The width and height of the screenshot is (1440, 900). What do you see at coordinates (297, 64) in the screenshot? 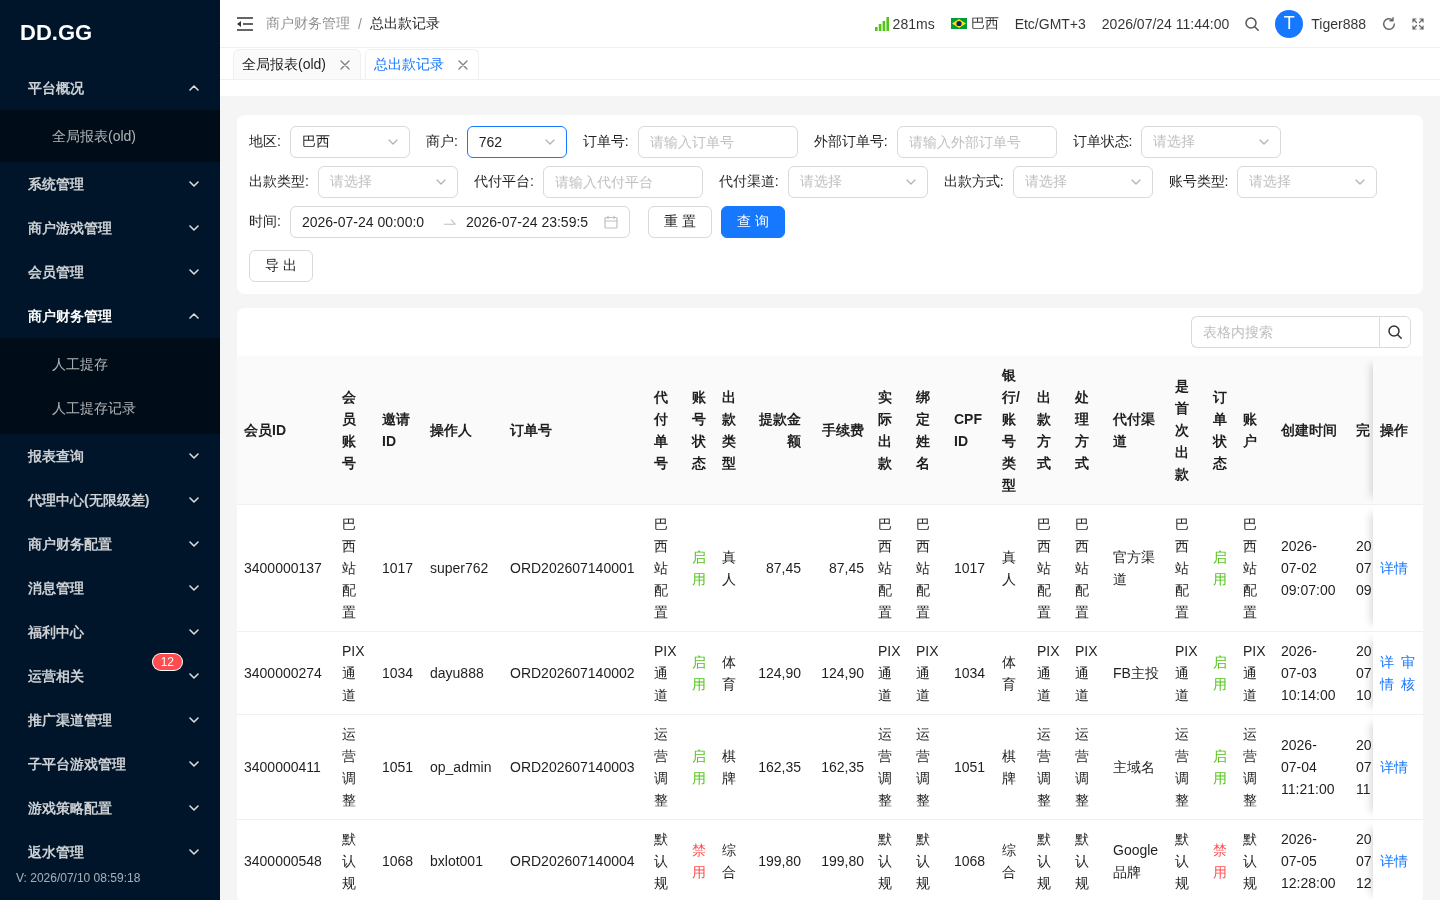
I see `page-tab: 全局报表(old)` at bounding box center [297, 64].